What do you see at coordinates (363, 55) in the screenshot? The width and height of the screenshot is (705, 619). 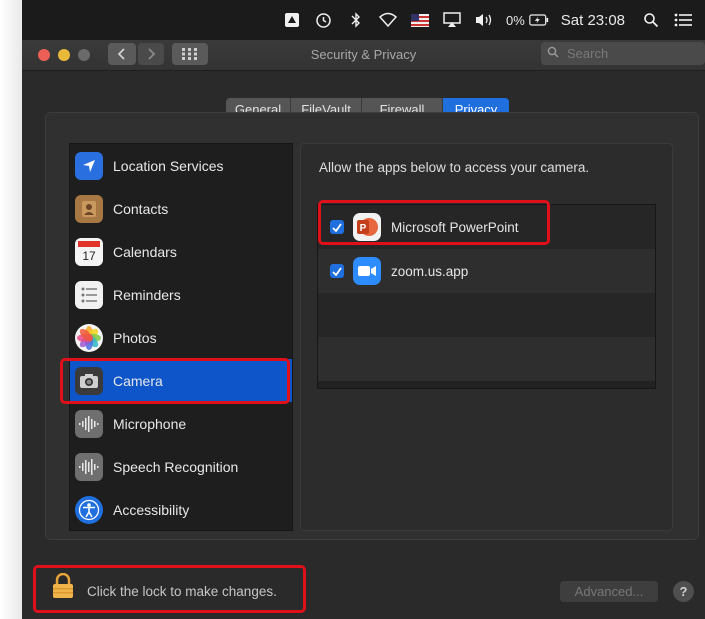 I see `title-bar: Security & Privacy` at bounding box center [363, 55].